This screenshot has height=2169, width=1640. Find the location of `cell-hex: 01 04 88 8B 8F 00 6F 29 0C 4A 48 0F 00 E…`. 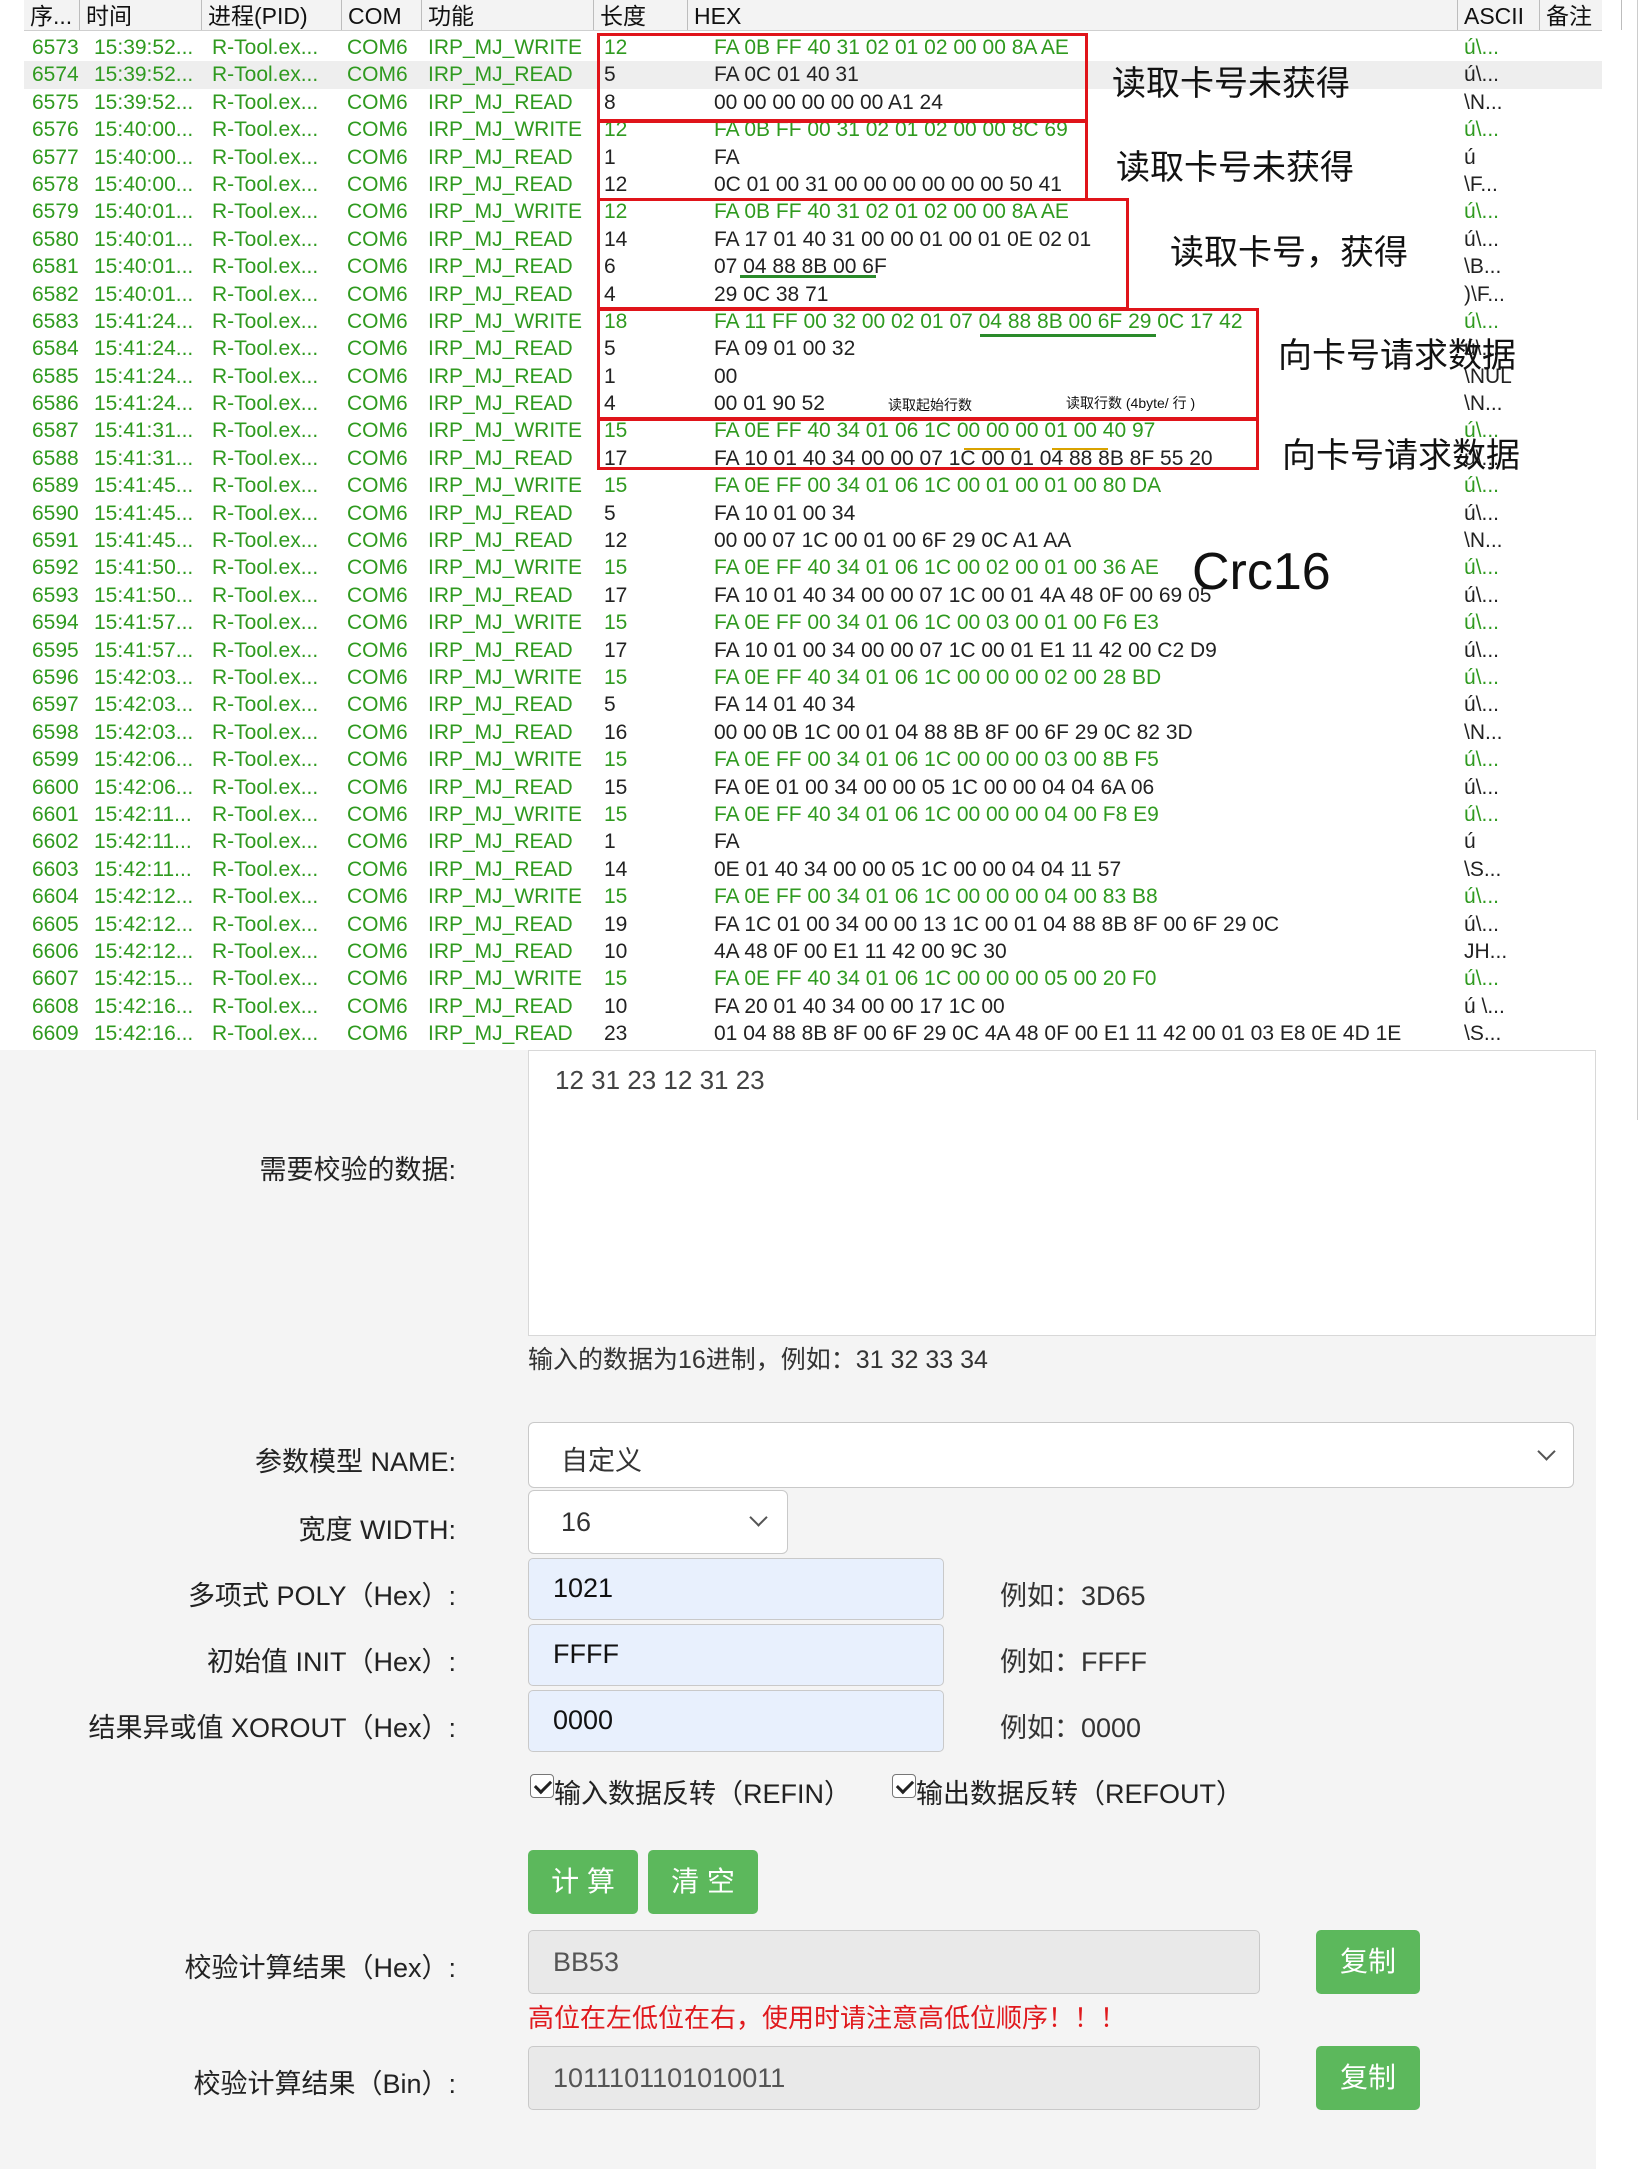

cell-hex: 01 04 88 8B 8F 00 6F 29 0C 4A 48 0F 00 E… is located at coordinates (1058, 1034).